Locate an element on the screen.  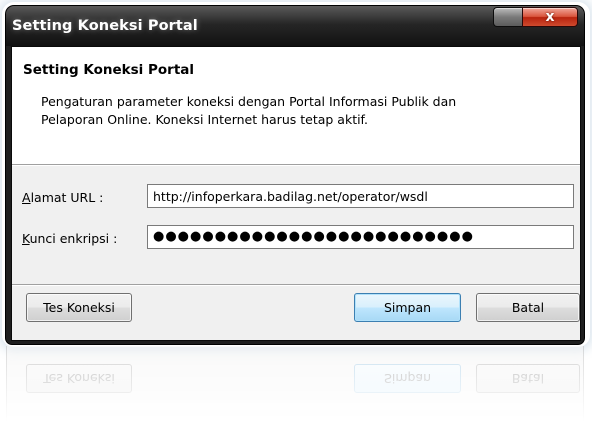
url-input is located at coordinates (360, 196).